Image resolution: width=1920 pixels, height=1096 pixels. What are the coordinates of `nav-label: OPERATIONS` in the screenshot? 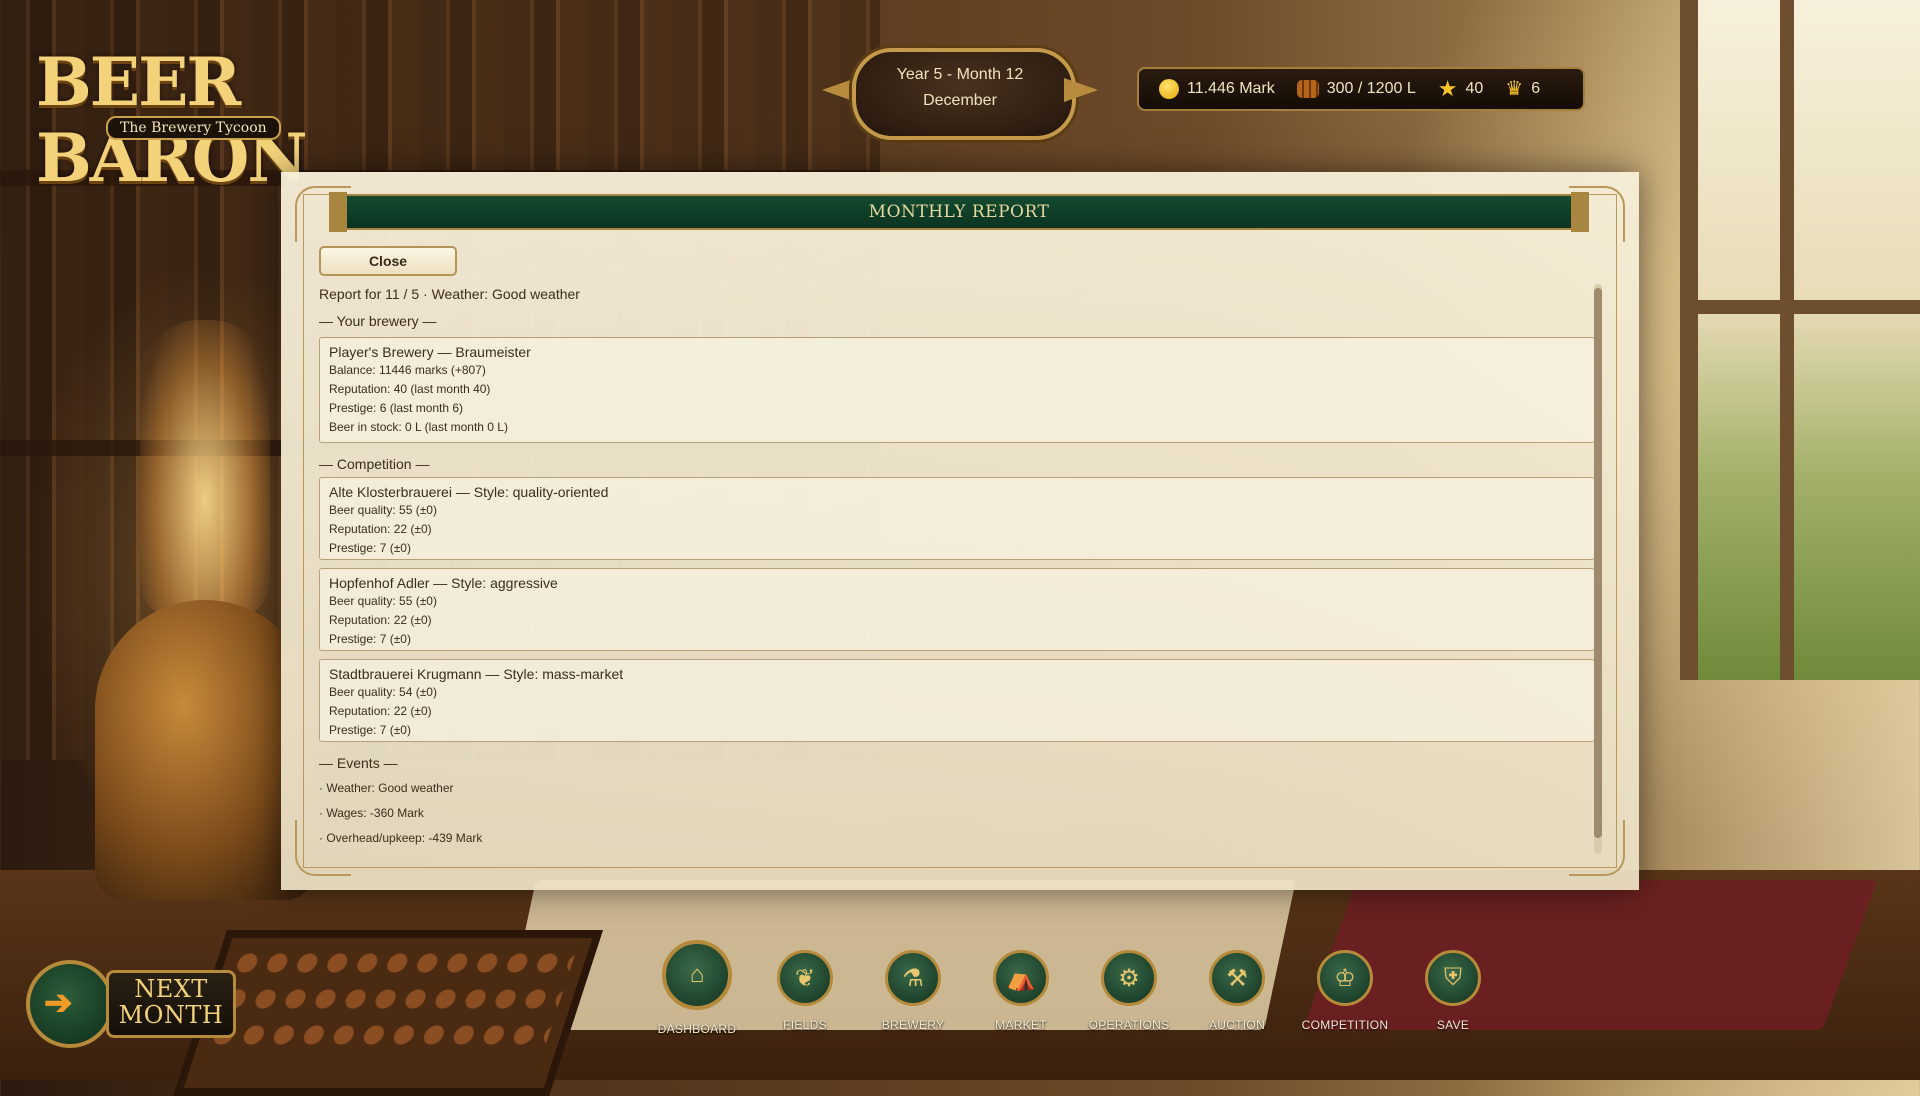 It's located at (1129, 1025).